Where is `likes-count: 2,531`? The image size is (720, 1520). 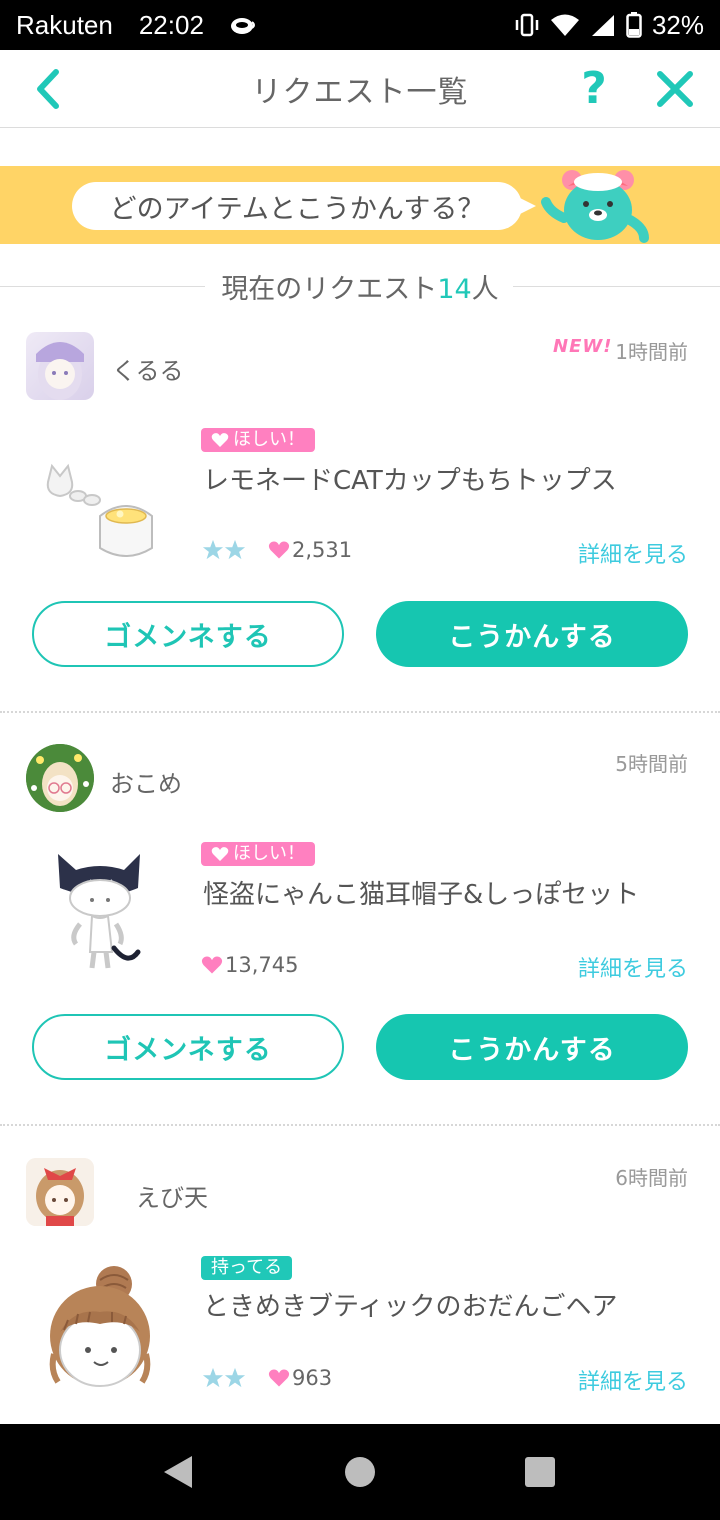
likes-count: 2,531 is located at coordinates (310, 550).